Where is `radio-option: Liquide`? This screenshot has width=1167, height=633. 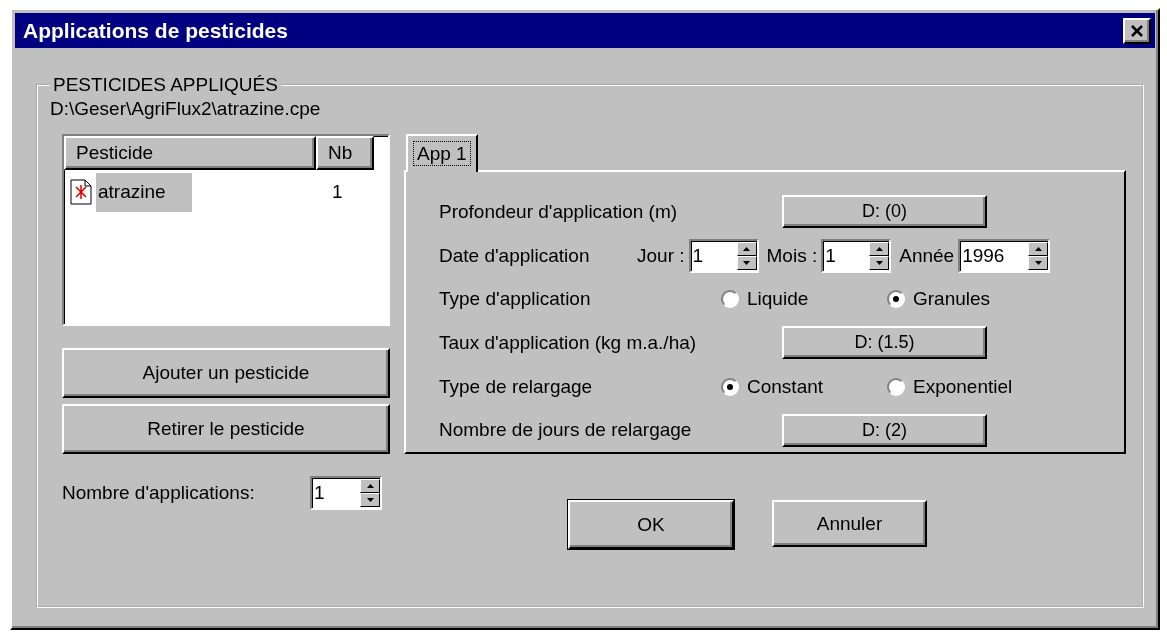 radio-option: Liquide is located at coordinates (804, 299).